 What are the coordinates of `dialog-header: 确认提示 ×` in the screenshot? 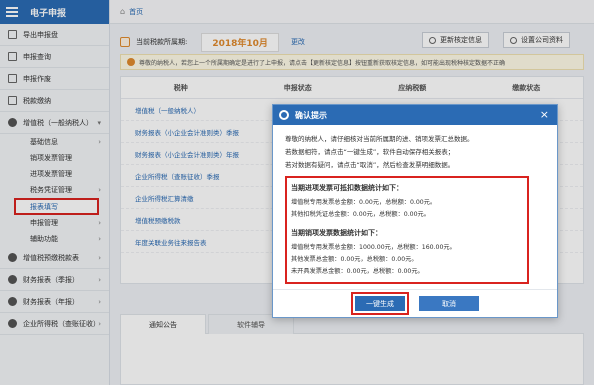 It's located at (415, 115).